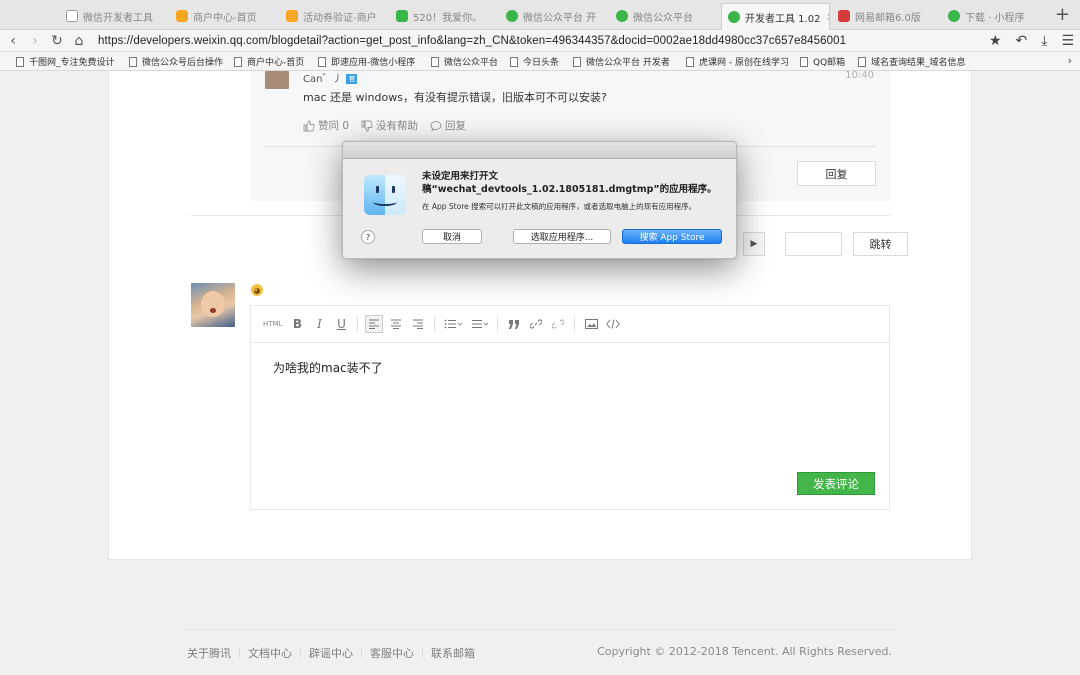 The width and height of the screenshot is (1080, 675). What do you see at coordinates (1022, 41) in the screenshot?
I see `undo-icon: ↶` at bounding box center [1022, 41].